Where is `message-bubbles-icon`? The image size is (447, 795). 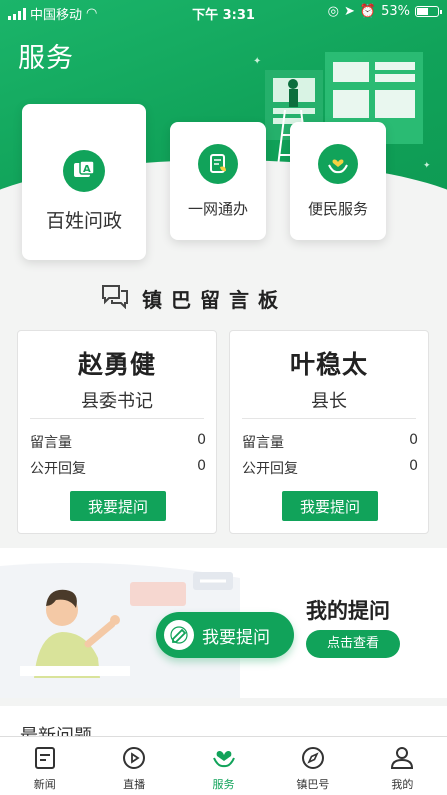
message-bubbles-icon is located at coordinates (115, 298).